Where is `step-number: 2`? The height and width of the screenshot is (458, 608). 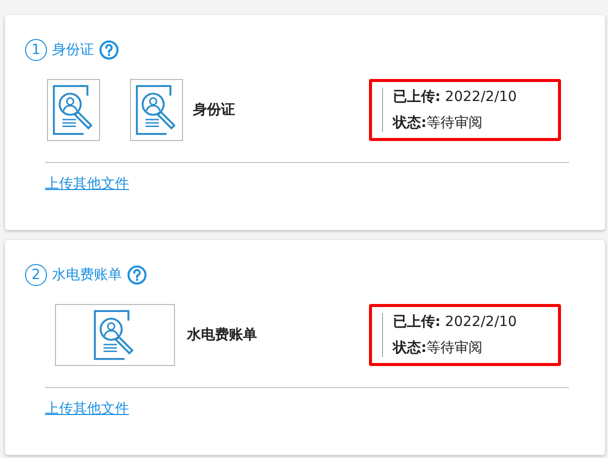
step-number: 2 is located at coordinates (36, 275).